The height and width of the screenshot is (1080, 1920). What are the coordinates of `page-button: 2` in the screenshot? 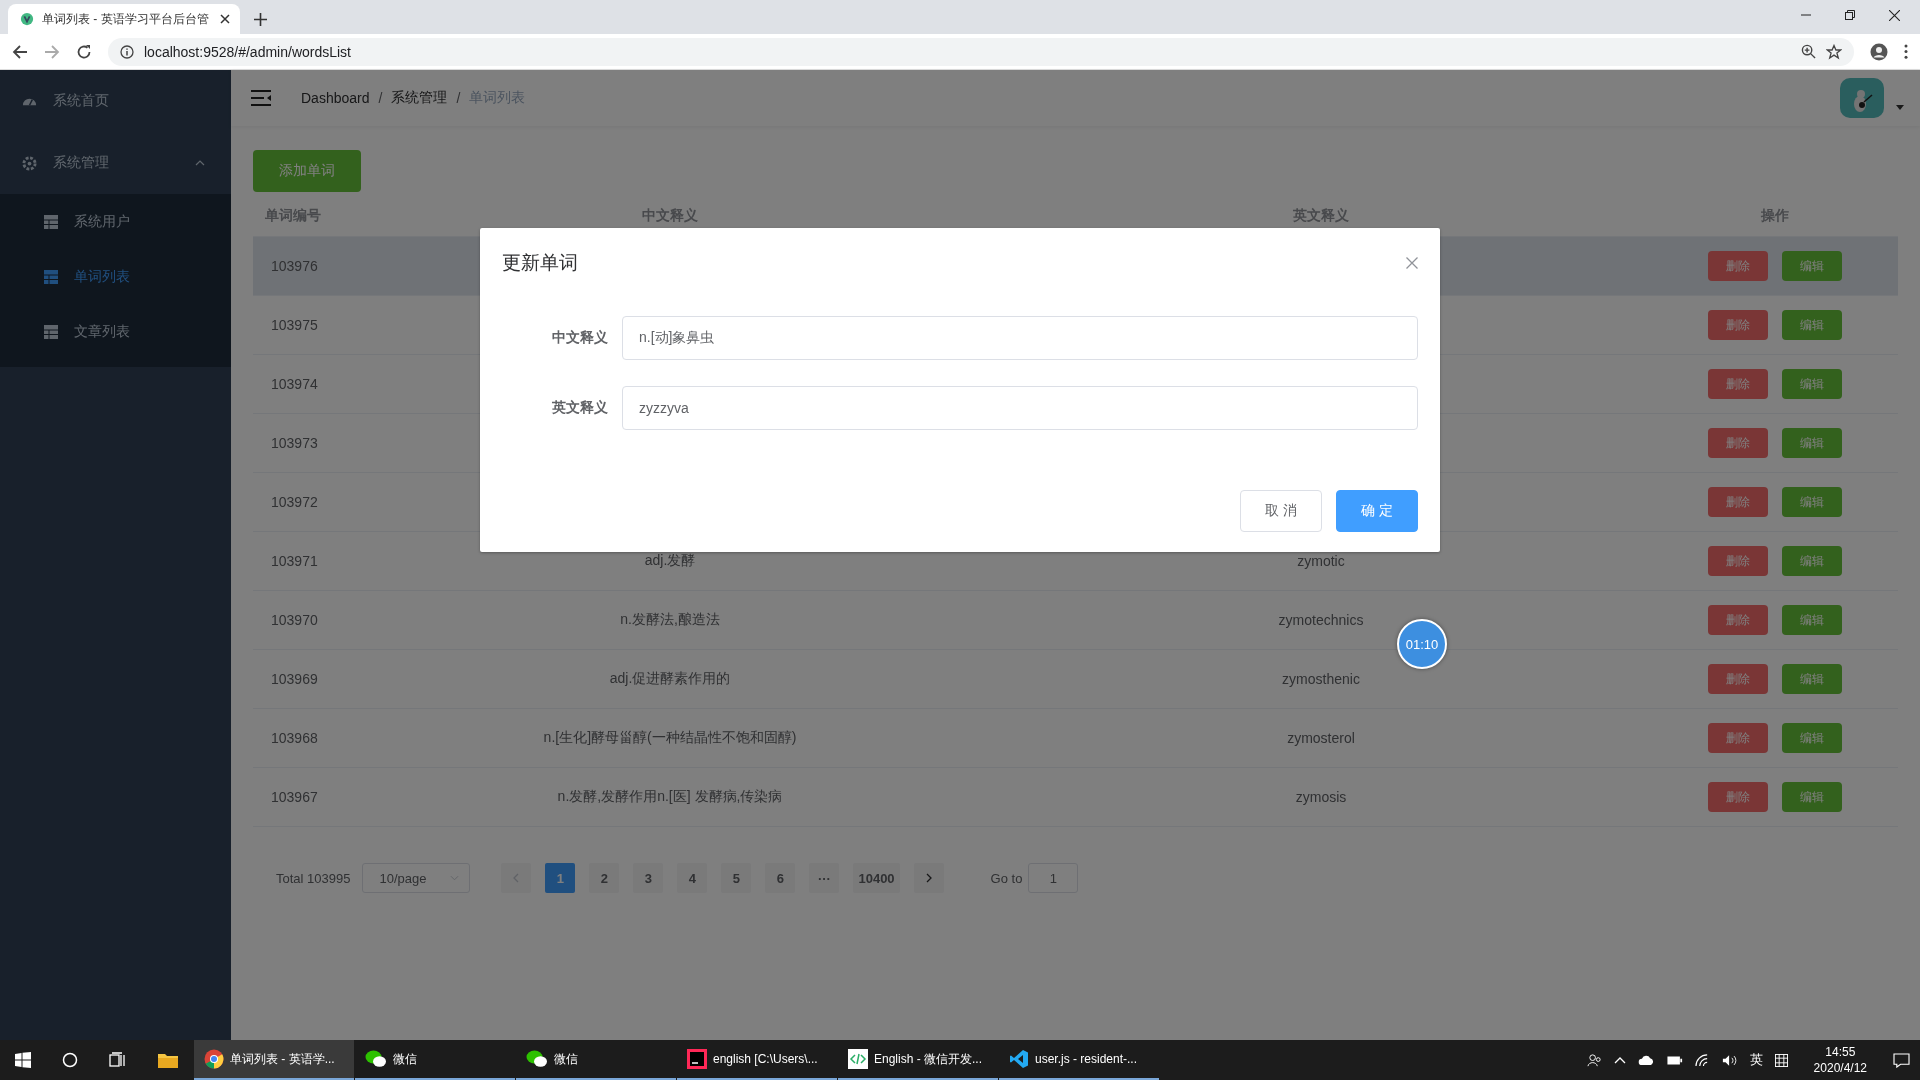 It's located at (604, 878).